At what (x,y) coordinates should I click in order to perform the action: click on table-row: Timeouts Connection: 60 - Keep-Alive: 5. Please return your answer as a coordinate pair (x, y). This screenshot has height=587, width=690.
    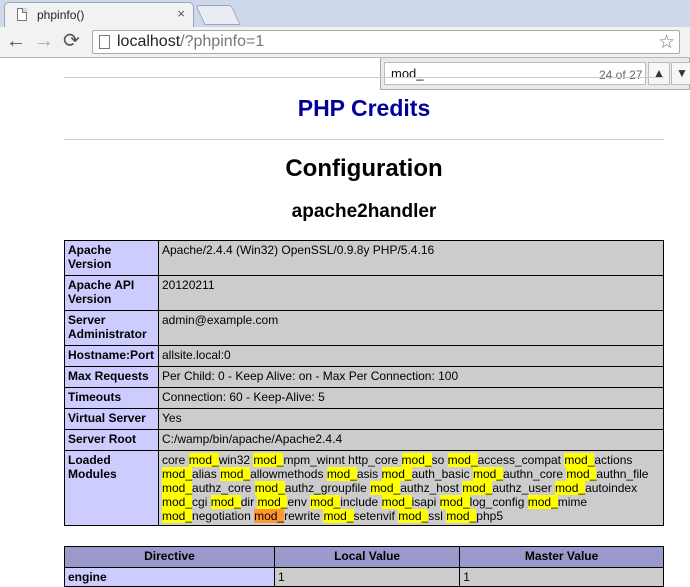
    Looking at the image, I should click on (364, 398).